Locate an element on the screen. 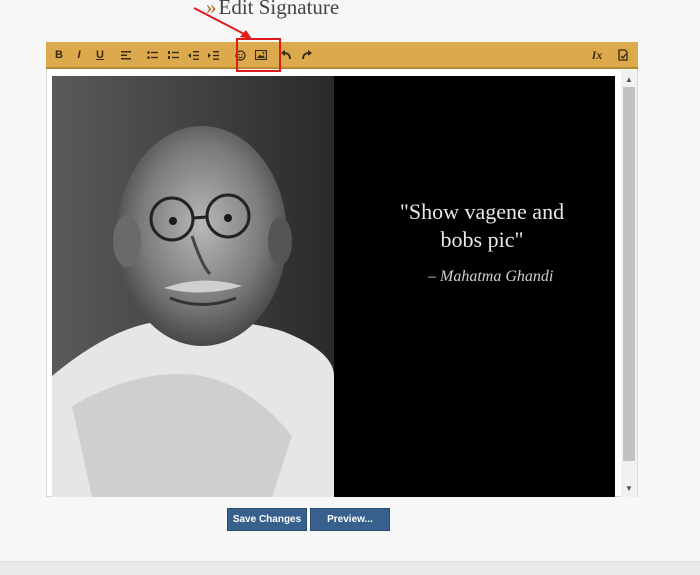 The image size is (700, 575). editor-scrollbar: ▲ ▼ is located at coordinates (629, 283).